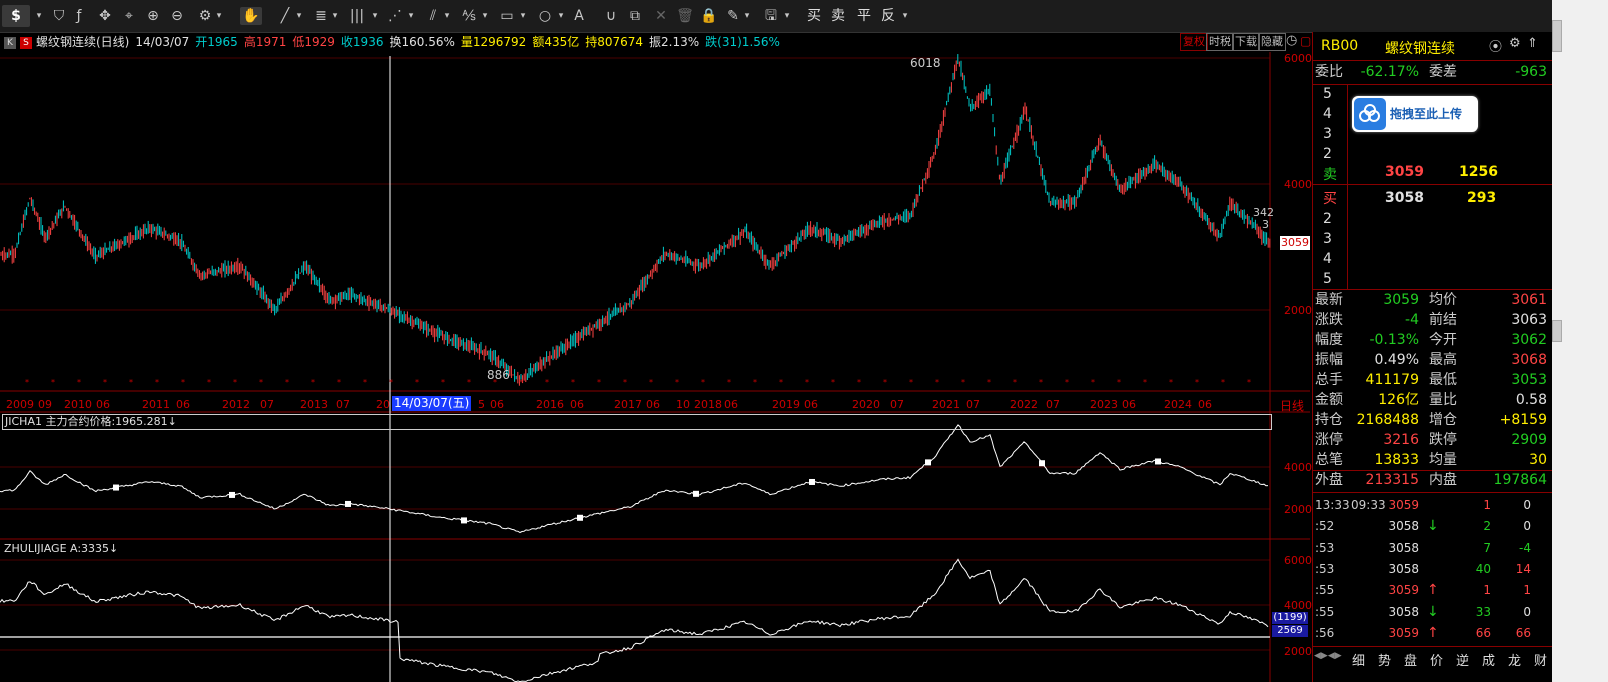 Image resolution: width=1608 pixels, height=682 pixels. What do you see at coordinates (1298, 467) in the screenshot?
I see `price-tick: 4000` at bounding box center [1298, 467].